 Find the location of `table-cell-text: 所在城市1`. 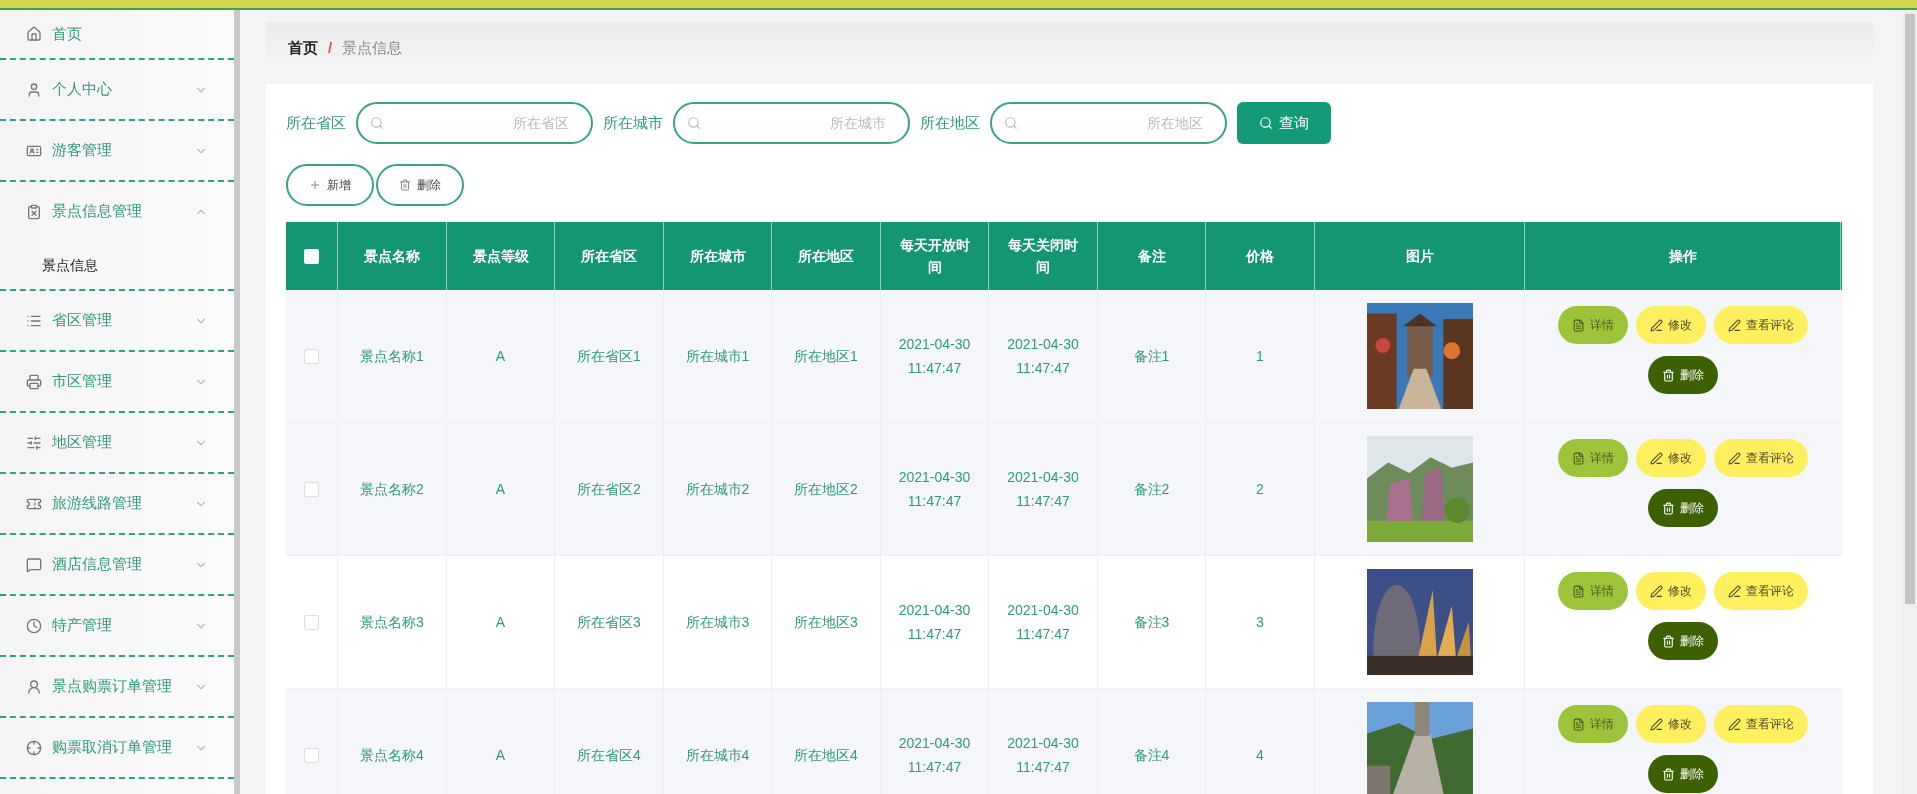

table-cell-text: 所在城市1 is located at coordinates (717, 356).